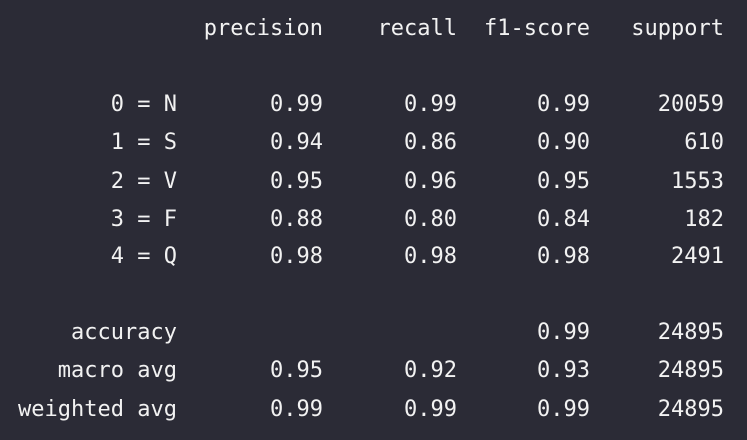  Describe the element at coordinates (563, 370) in the screenshot. I see `f1-score-value: 0.93` at that location.